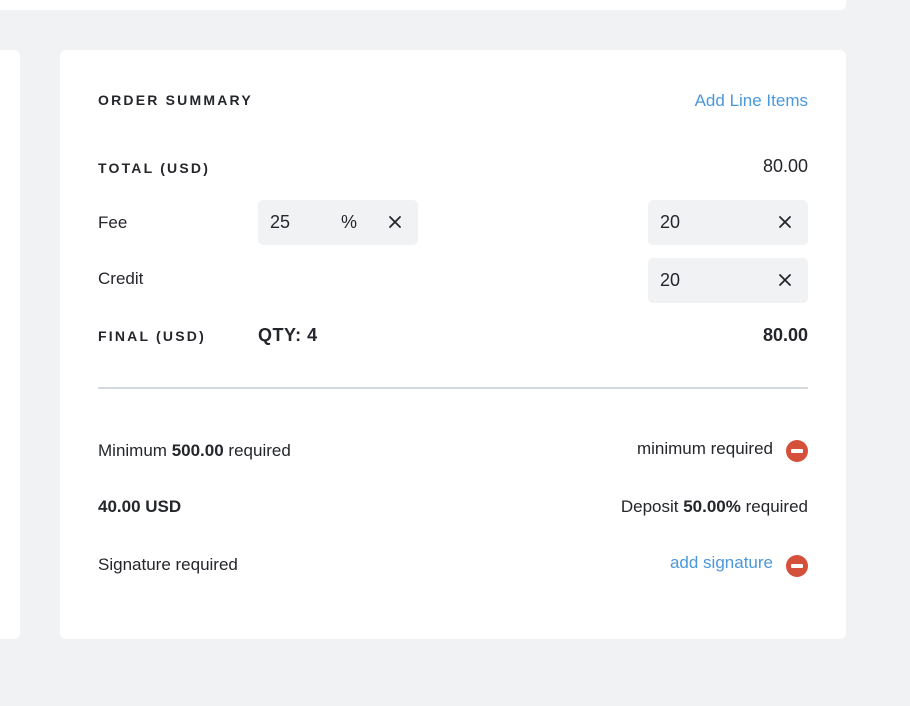 This screenshot has width=910, height=706. Describe the element at coordinates (776, 506) in the screenshot. I see `deposit-suffix: required` at that location.